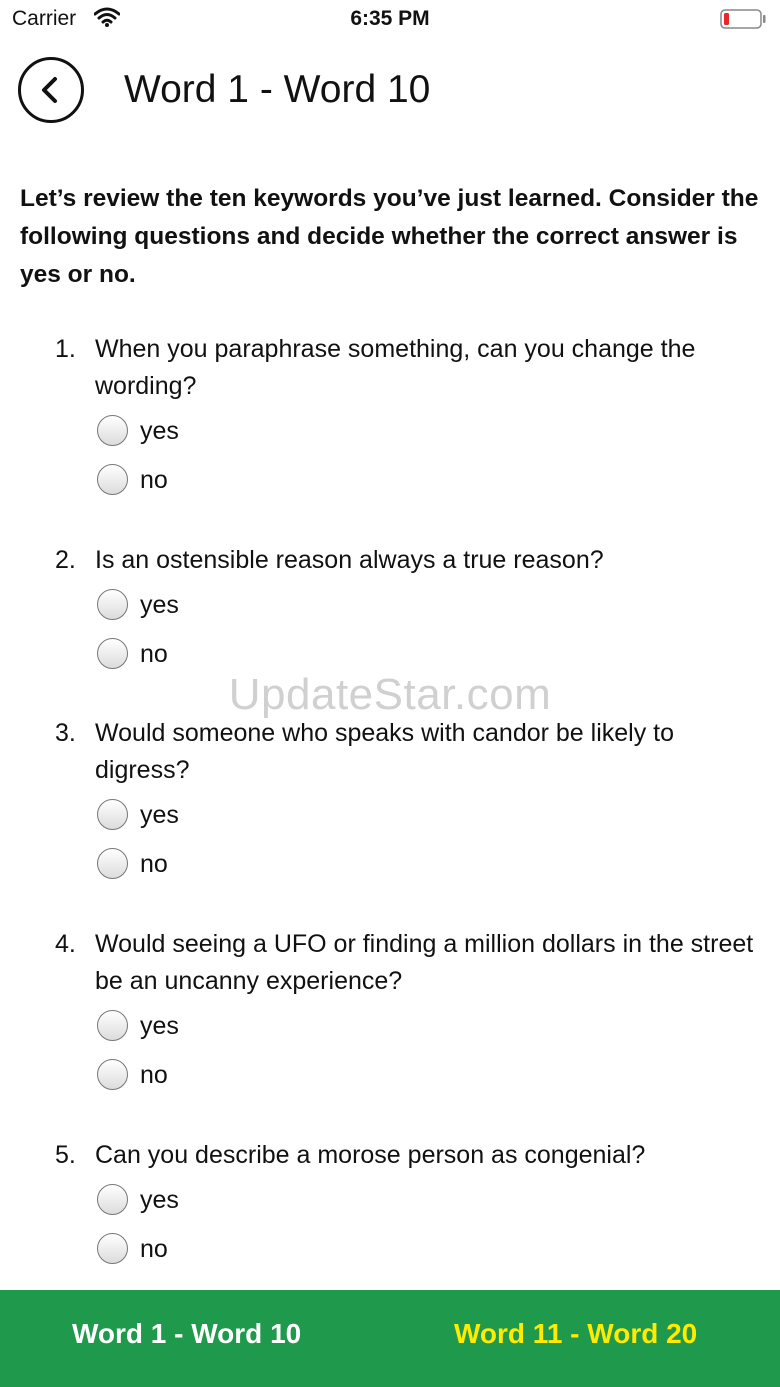  What do you see at coordinates (277, 89) in the screenshot?
I see `page-title: Word 1 - Word 10` at bounding box center [277, 89].